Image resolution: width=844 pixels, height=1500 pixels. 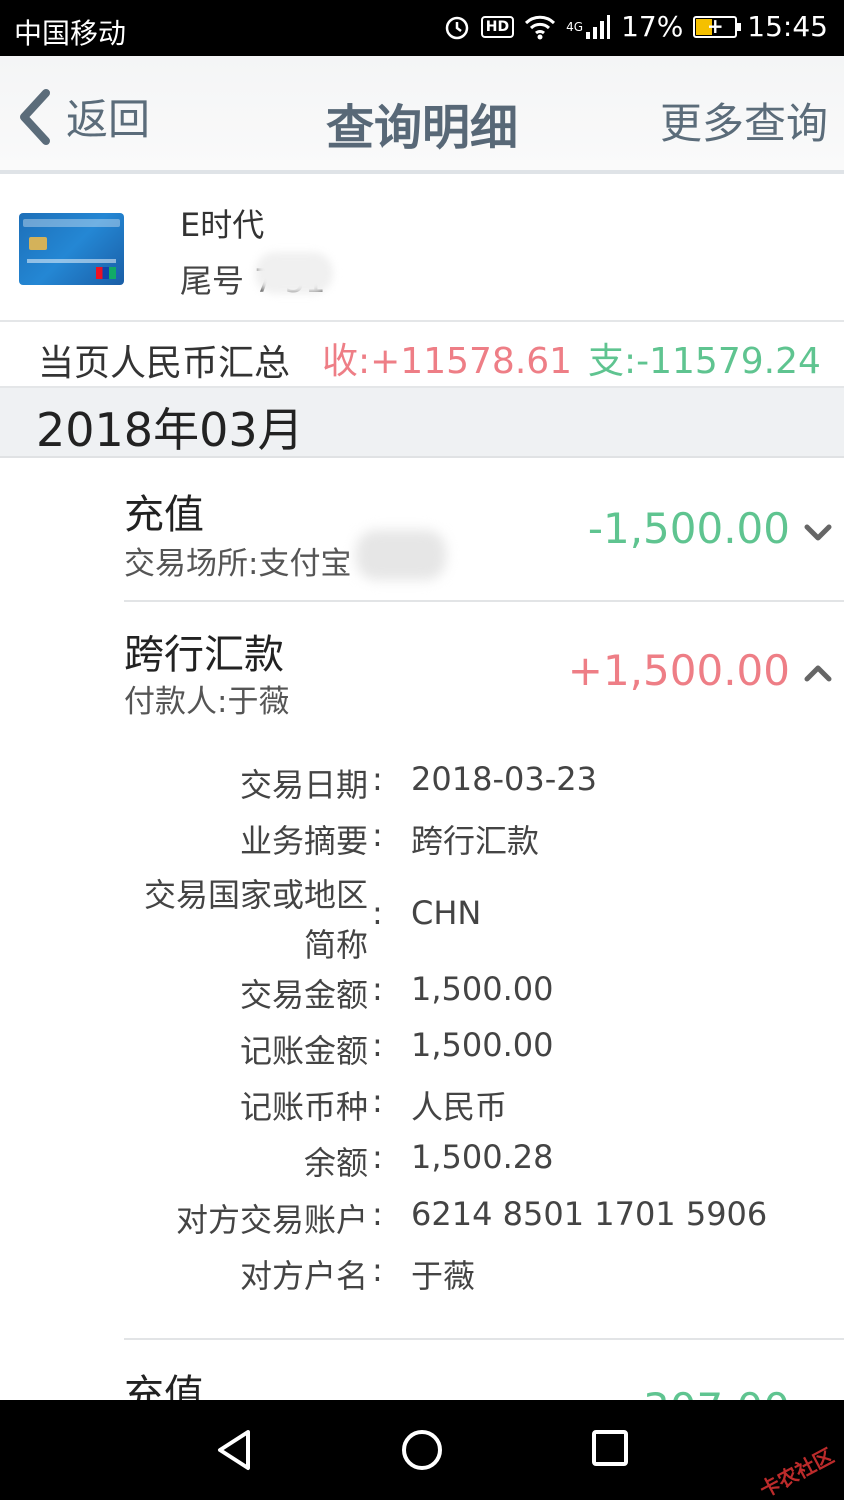 I want to click on summary-income: 收:+11578.61, so click(x=447, y=361).